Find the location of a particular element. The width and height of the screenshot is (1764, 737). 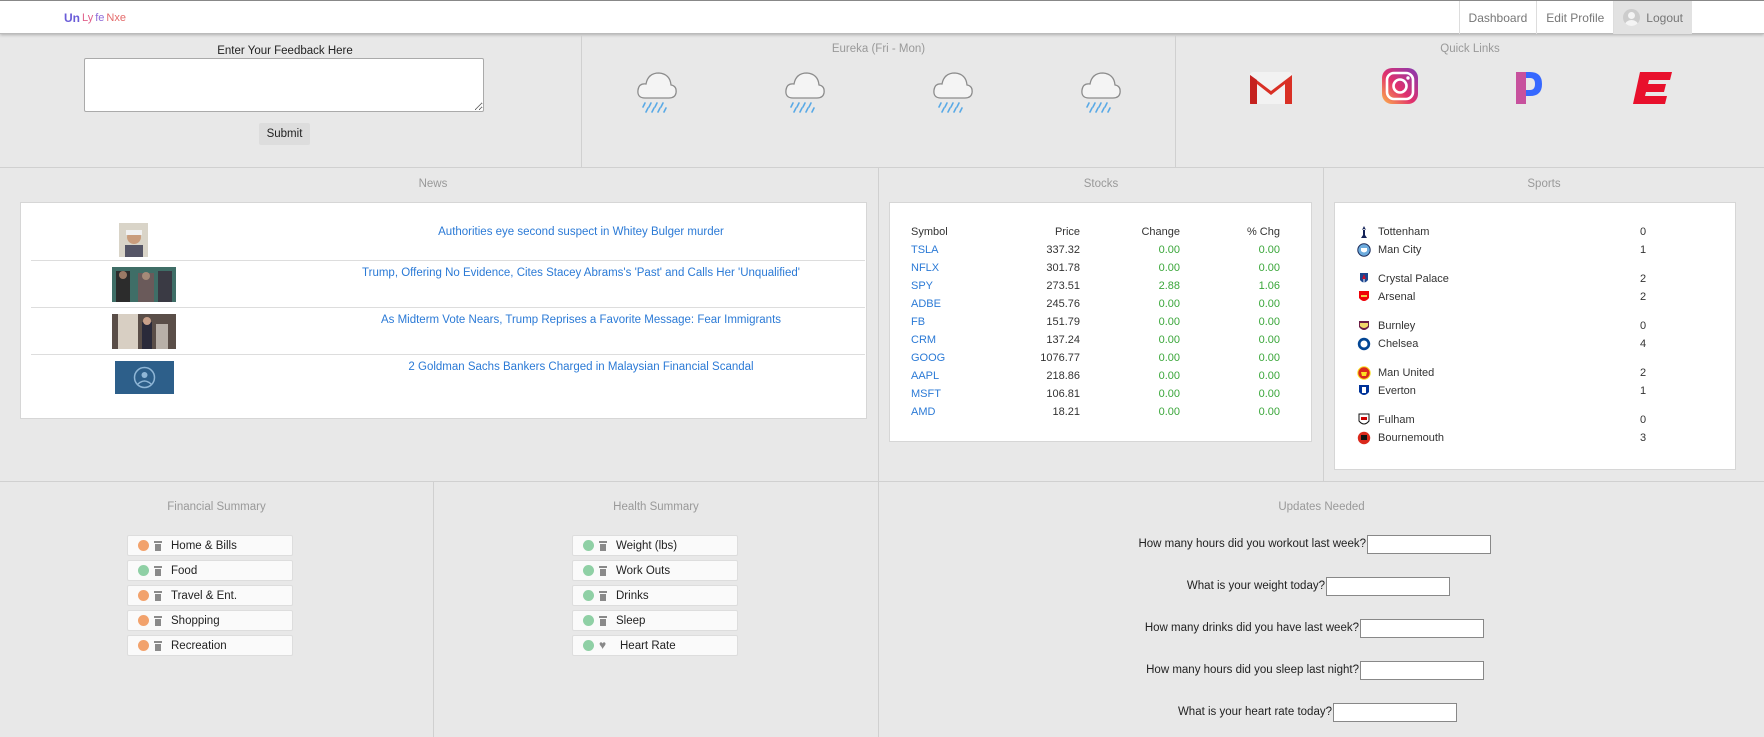

team-name: Fulham is located at coordinates (1396, 420).